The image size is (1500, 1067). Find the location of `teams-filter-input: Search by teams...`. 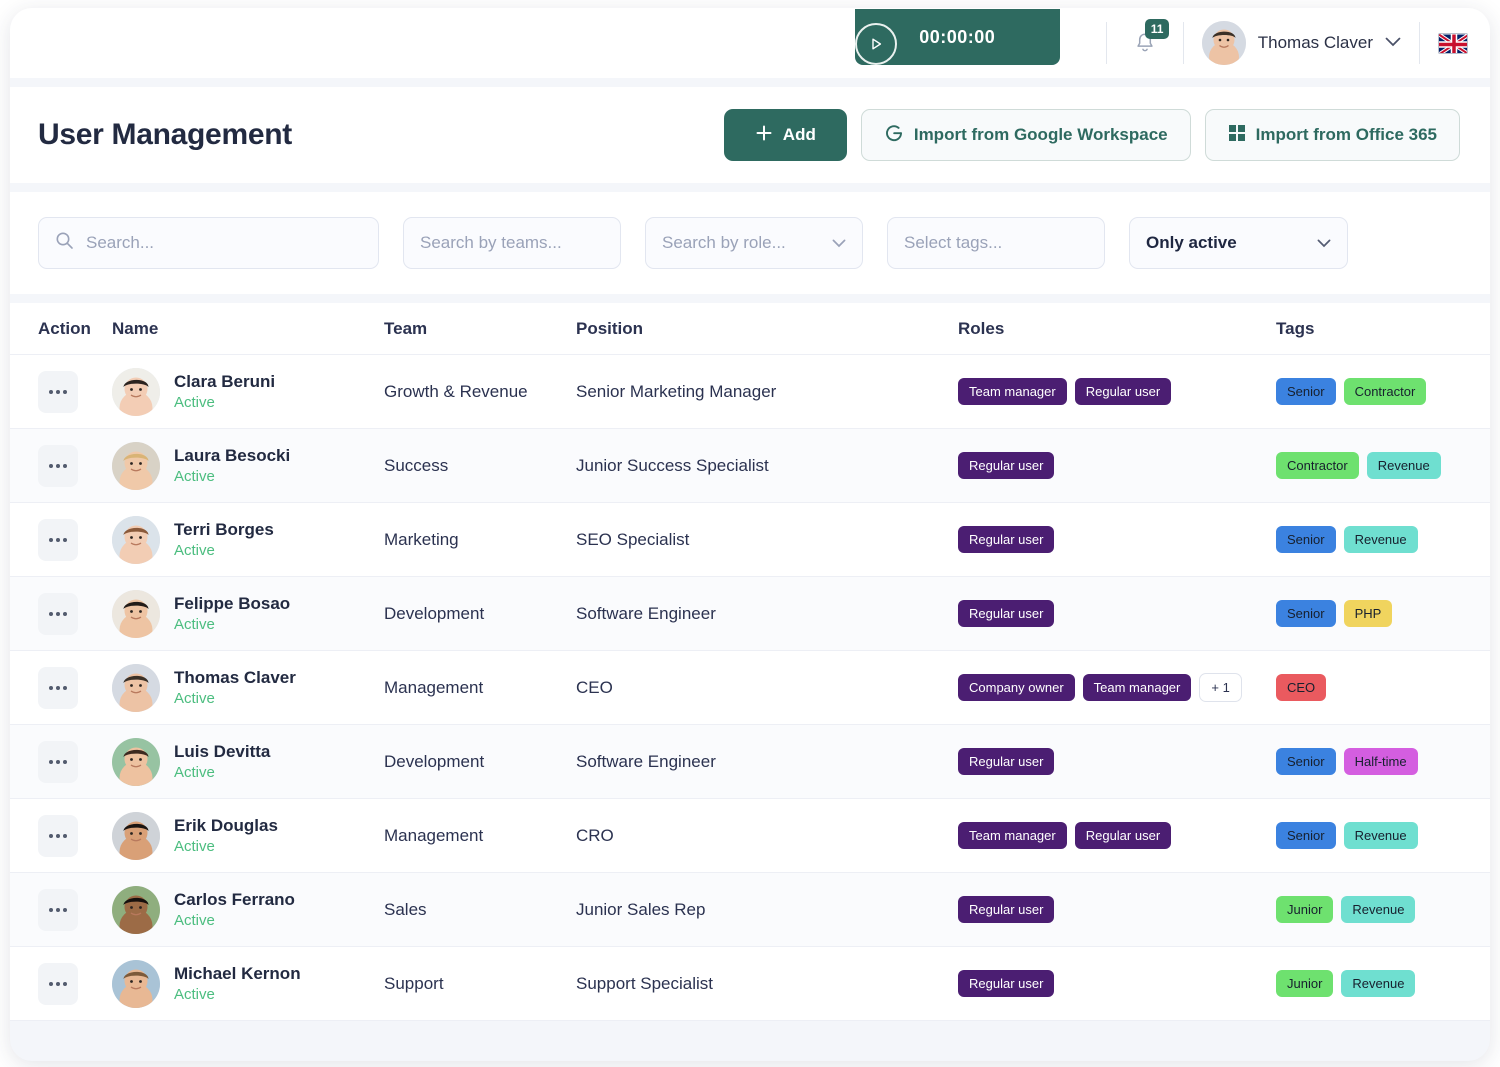

teams-filter-input: Search by teams... is located at coordinates (512, 243).